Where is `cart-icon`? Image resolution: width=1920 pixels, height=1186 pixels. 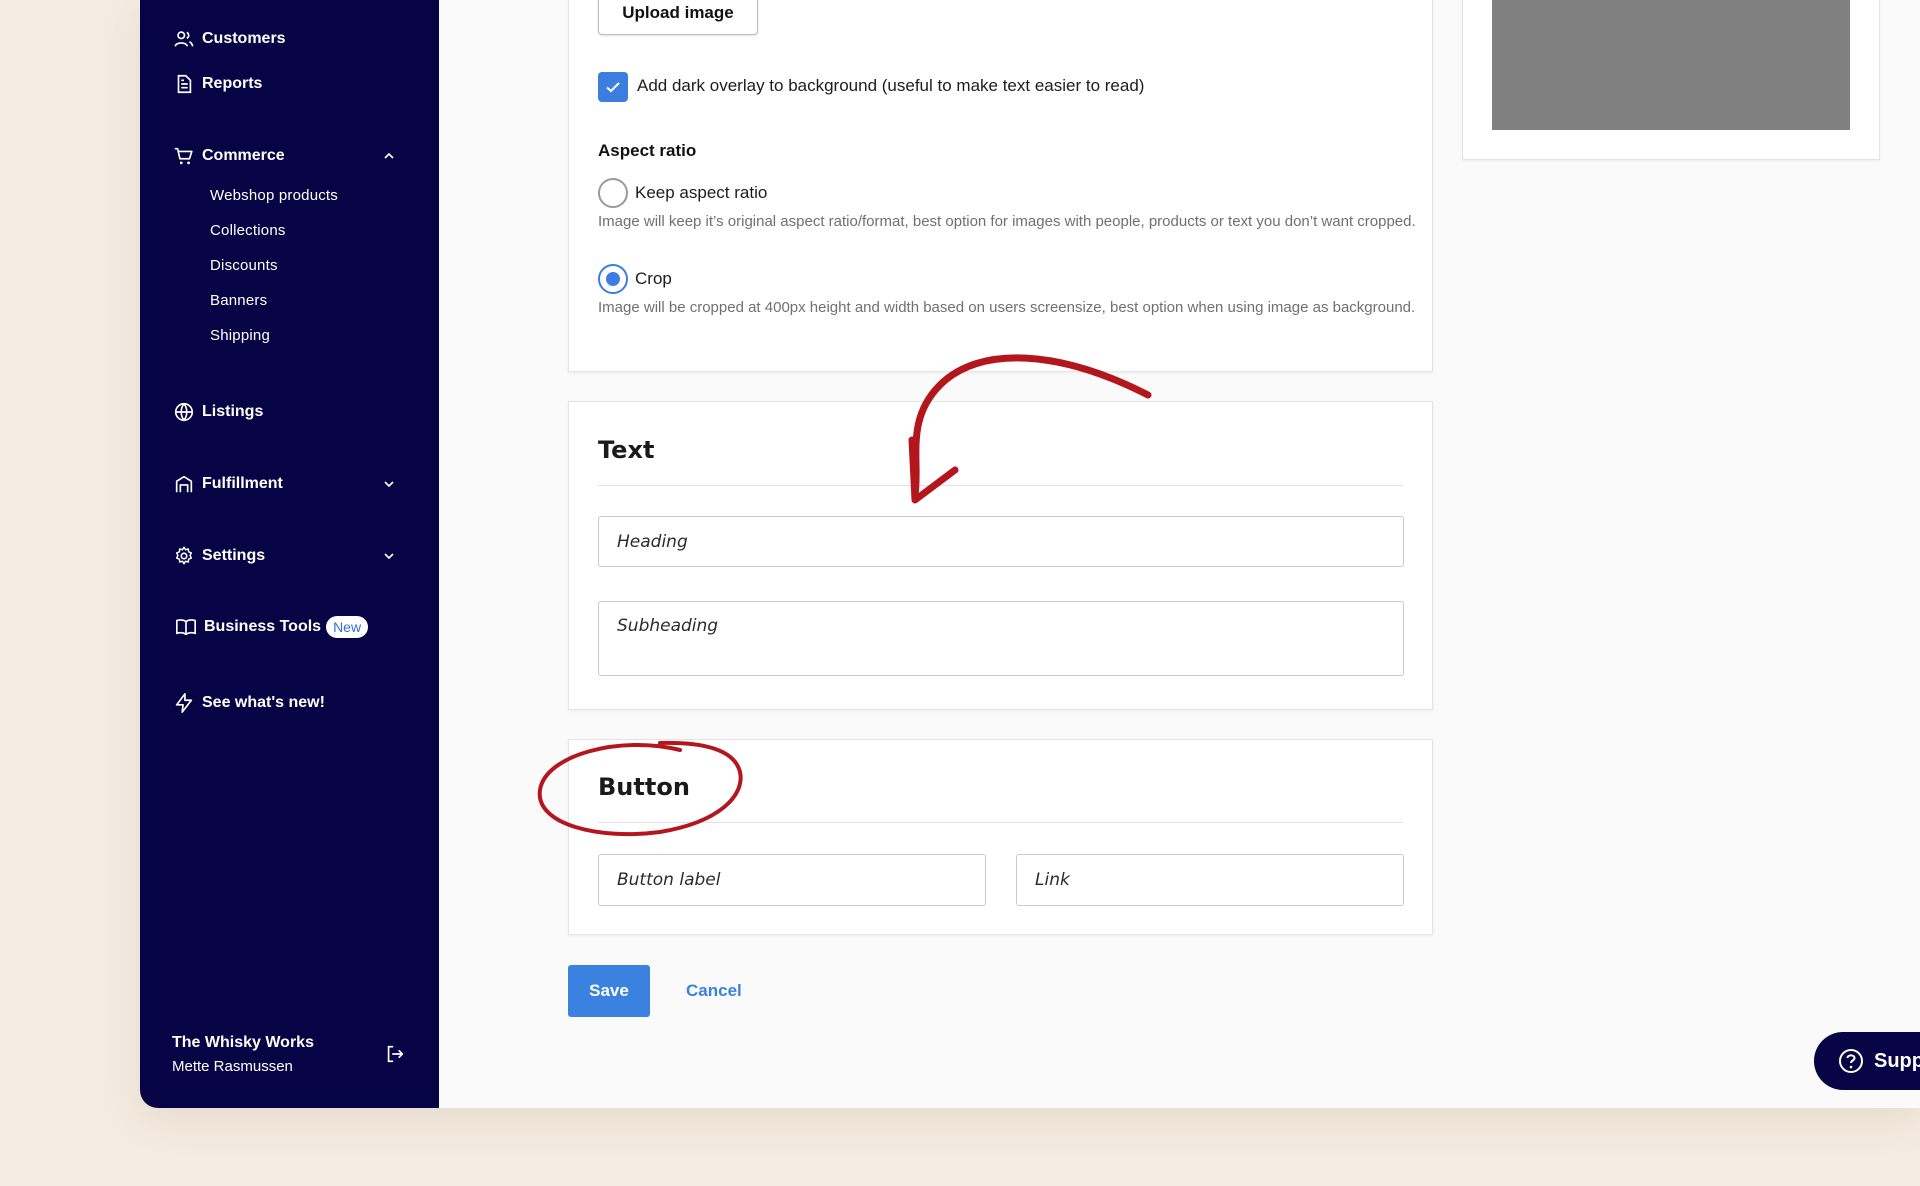 cart-icon is located at coordinates (183, 156).